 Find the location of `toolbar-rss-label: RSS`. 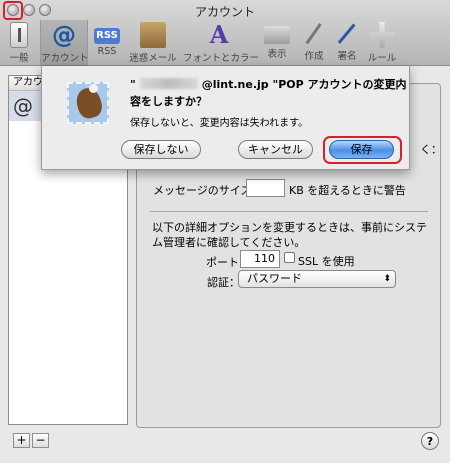

toolbar-rss-label: RSS is located at coordinates (107, 51).